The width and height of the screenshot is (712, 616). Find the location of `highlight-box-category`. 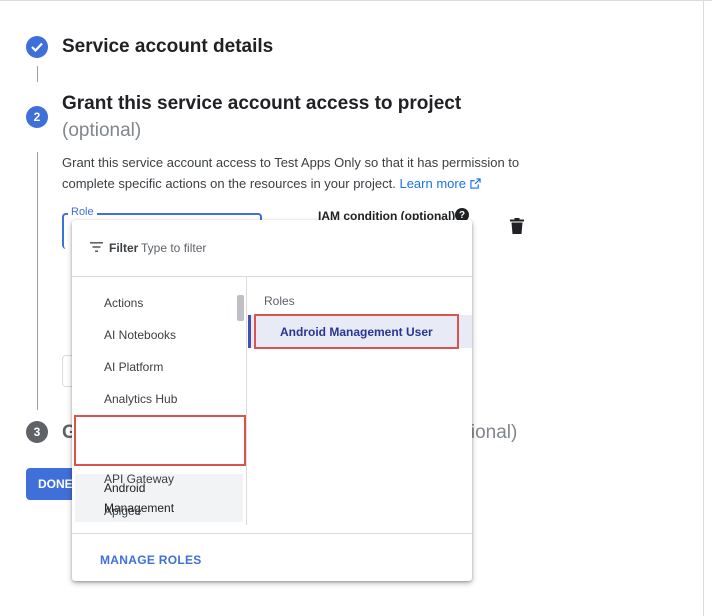

highlight-box-category is located at coordinates (160, 440).